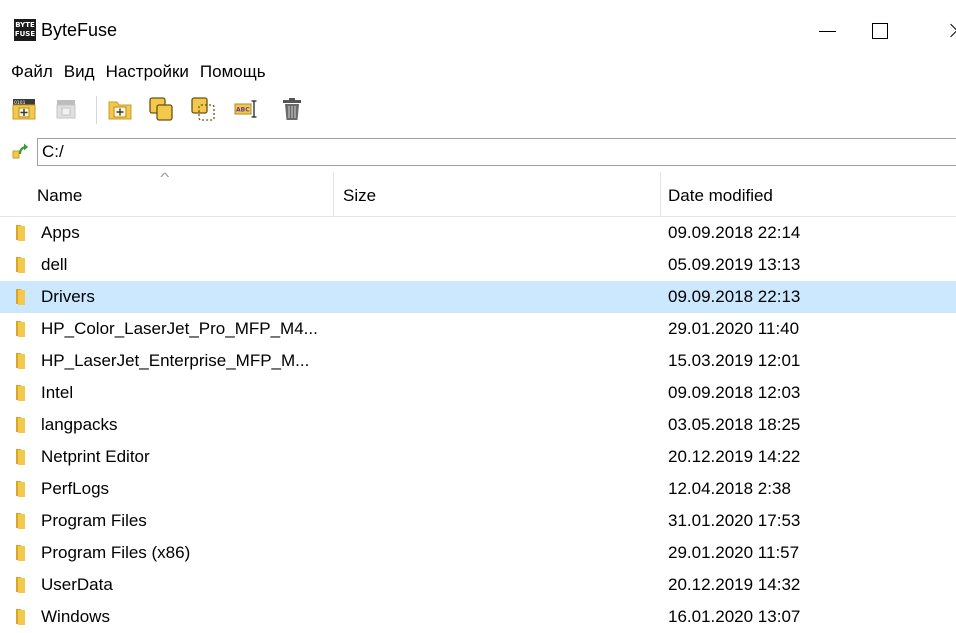  I want to click on table-row: langpacks 03.05.2018 18:25, so click(478, 425).